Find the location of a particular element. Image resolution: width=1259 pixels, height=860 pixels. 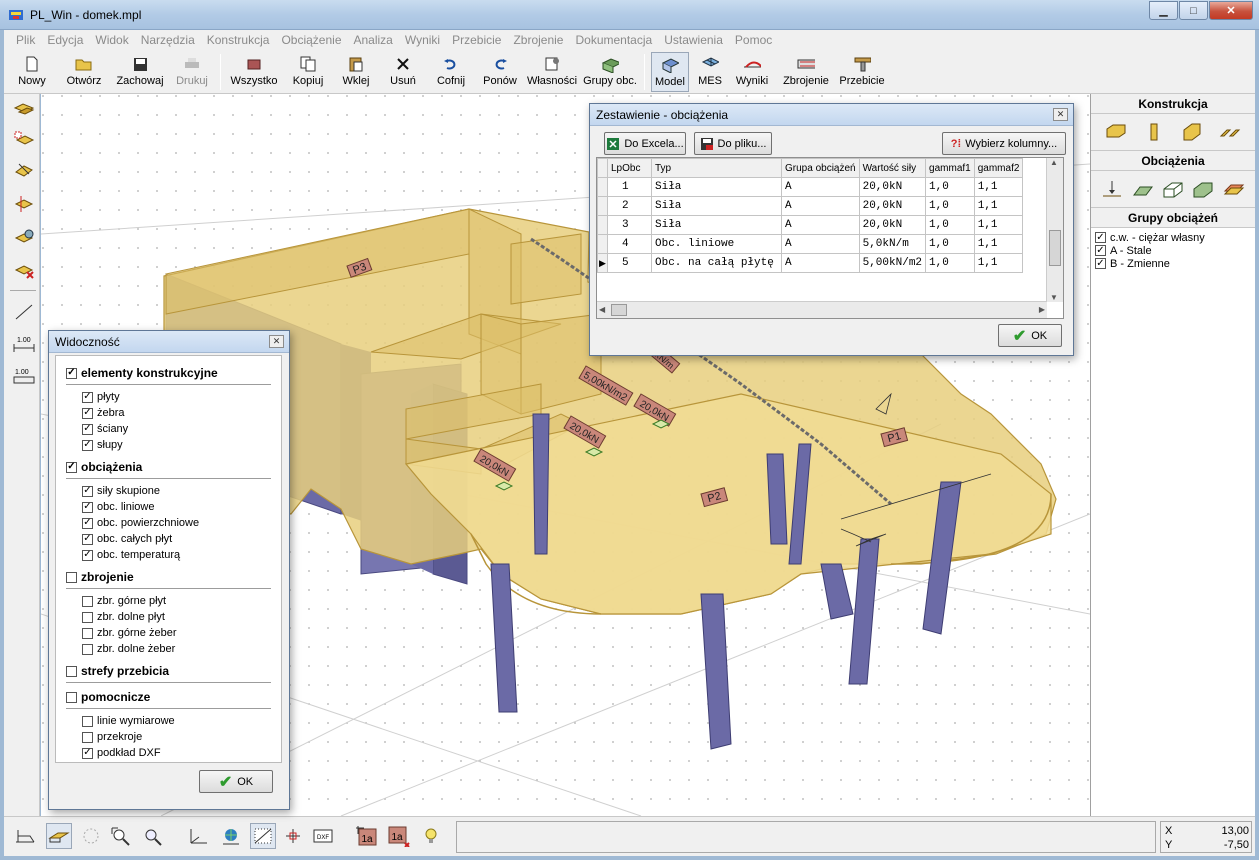

punching-button: Przebicie is located at coordinates (862, 72).